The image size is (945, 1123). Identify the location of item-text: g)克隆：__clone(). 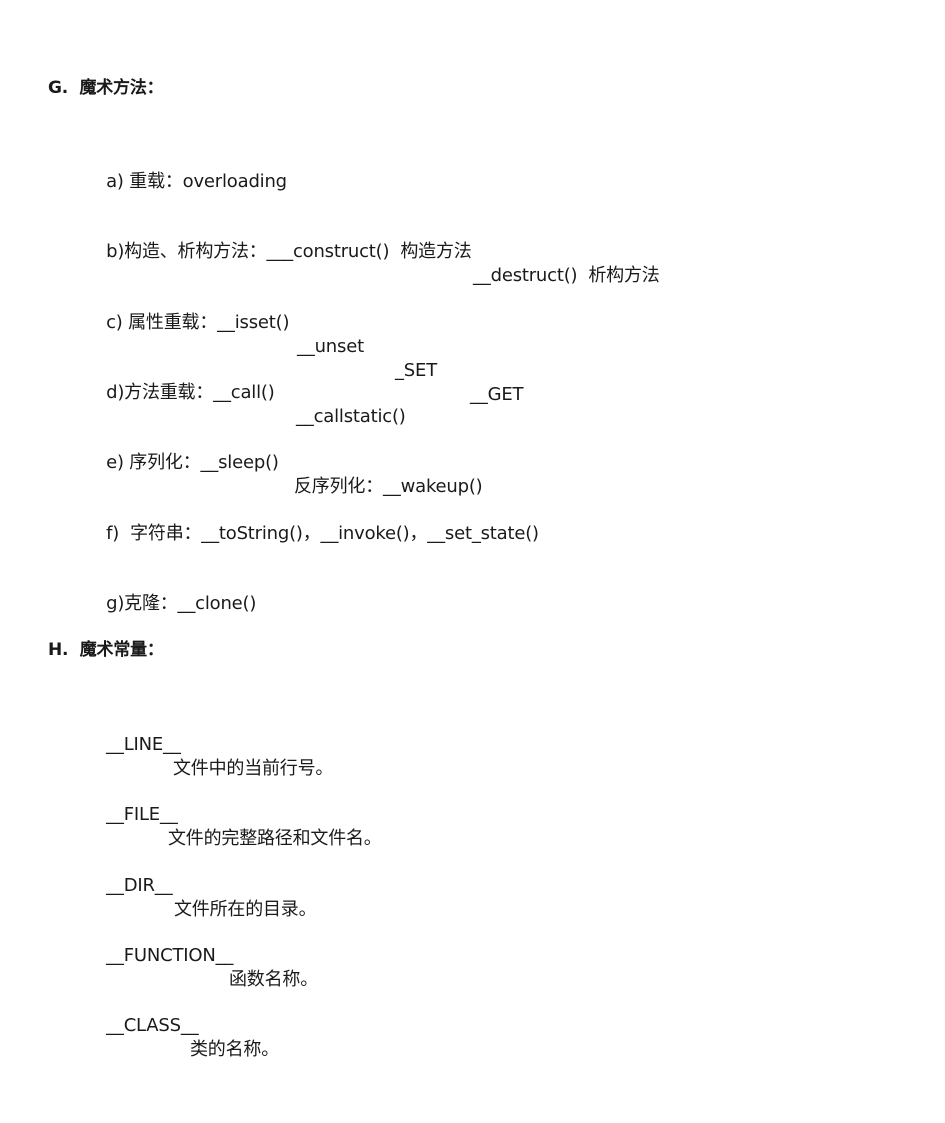
(181, 603).